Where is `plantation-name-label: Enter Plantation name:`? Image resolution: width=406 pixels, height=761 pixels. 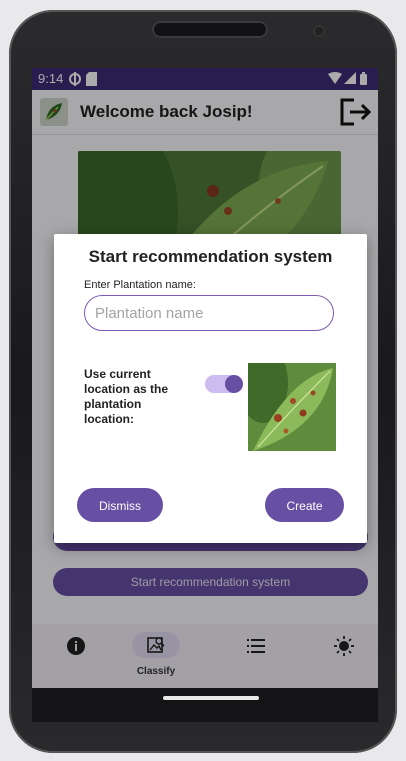 plantation-name-label: Enter Plantation name: is located at coordinates (140, 285).